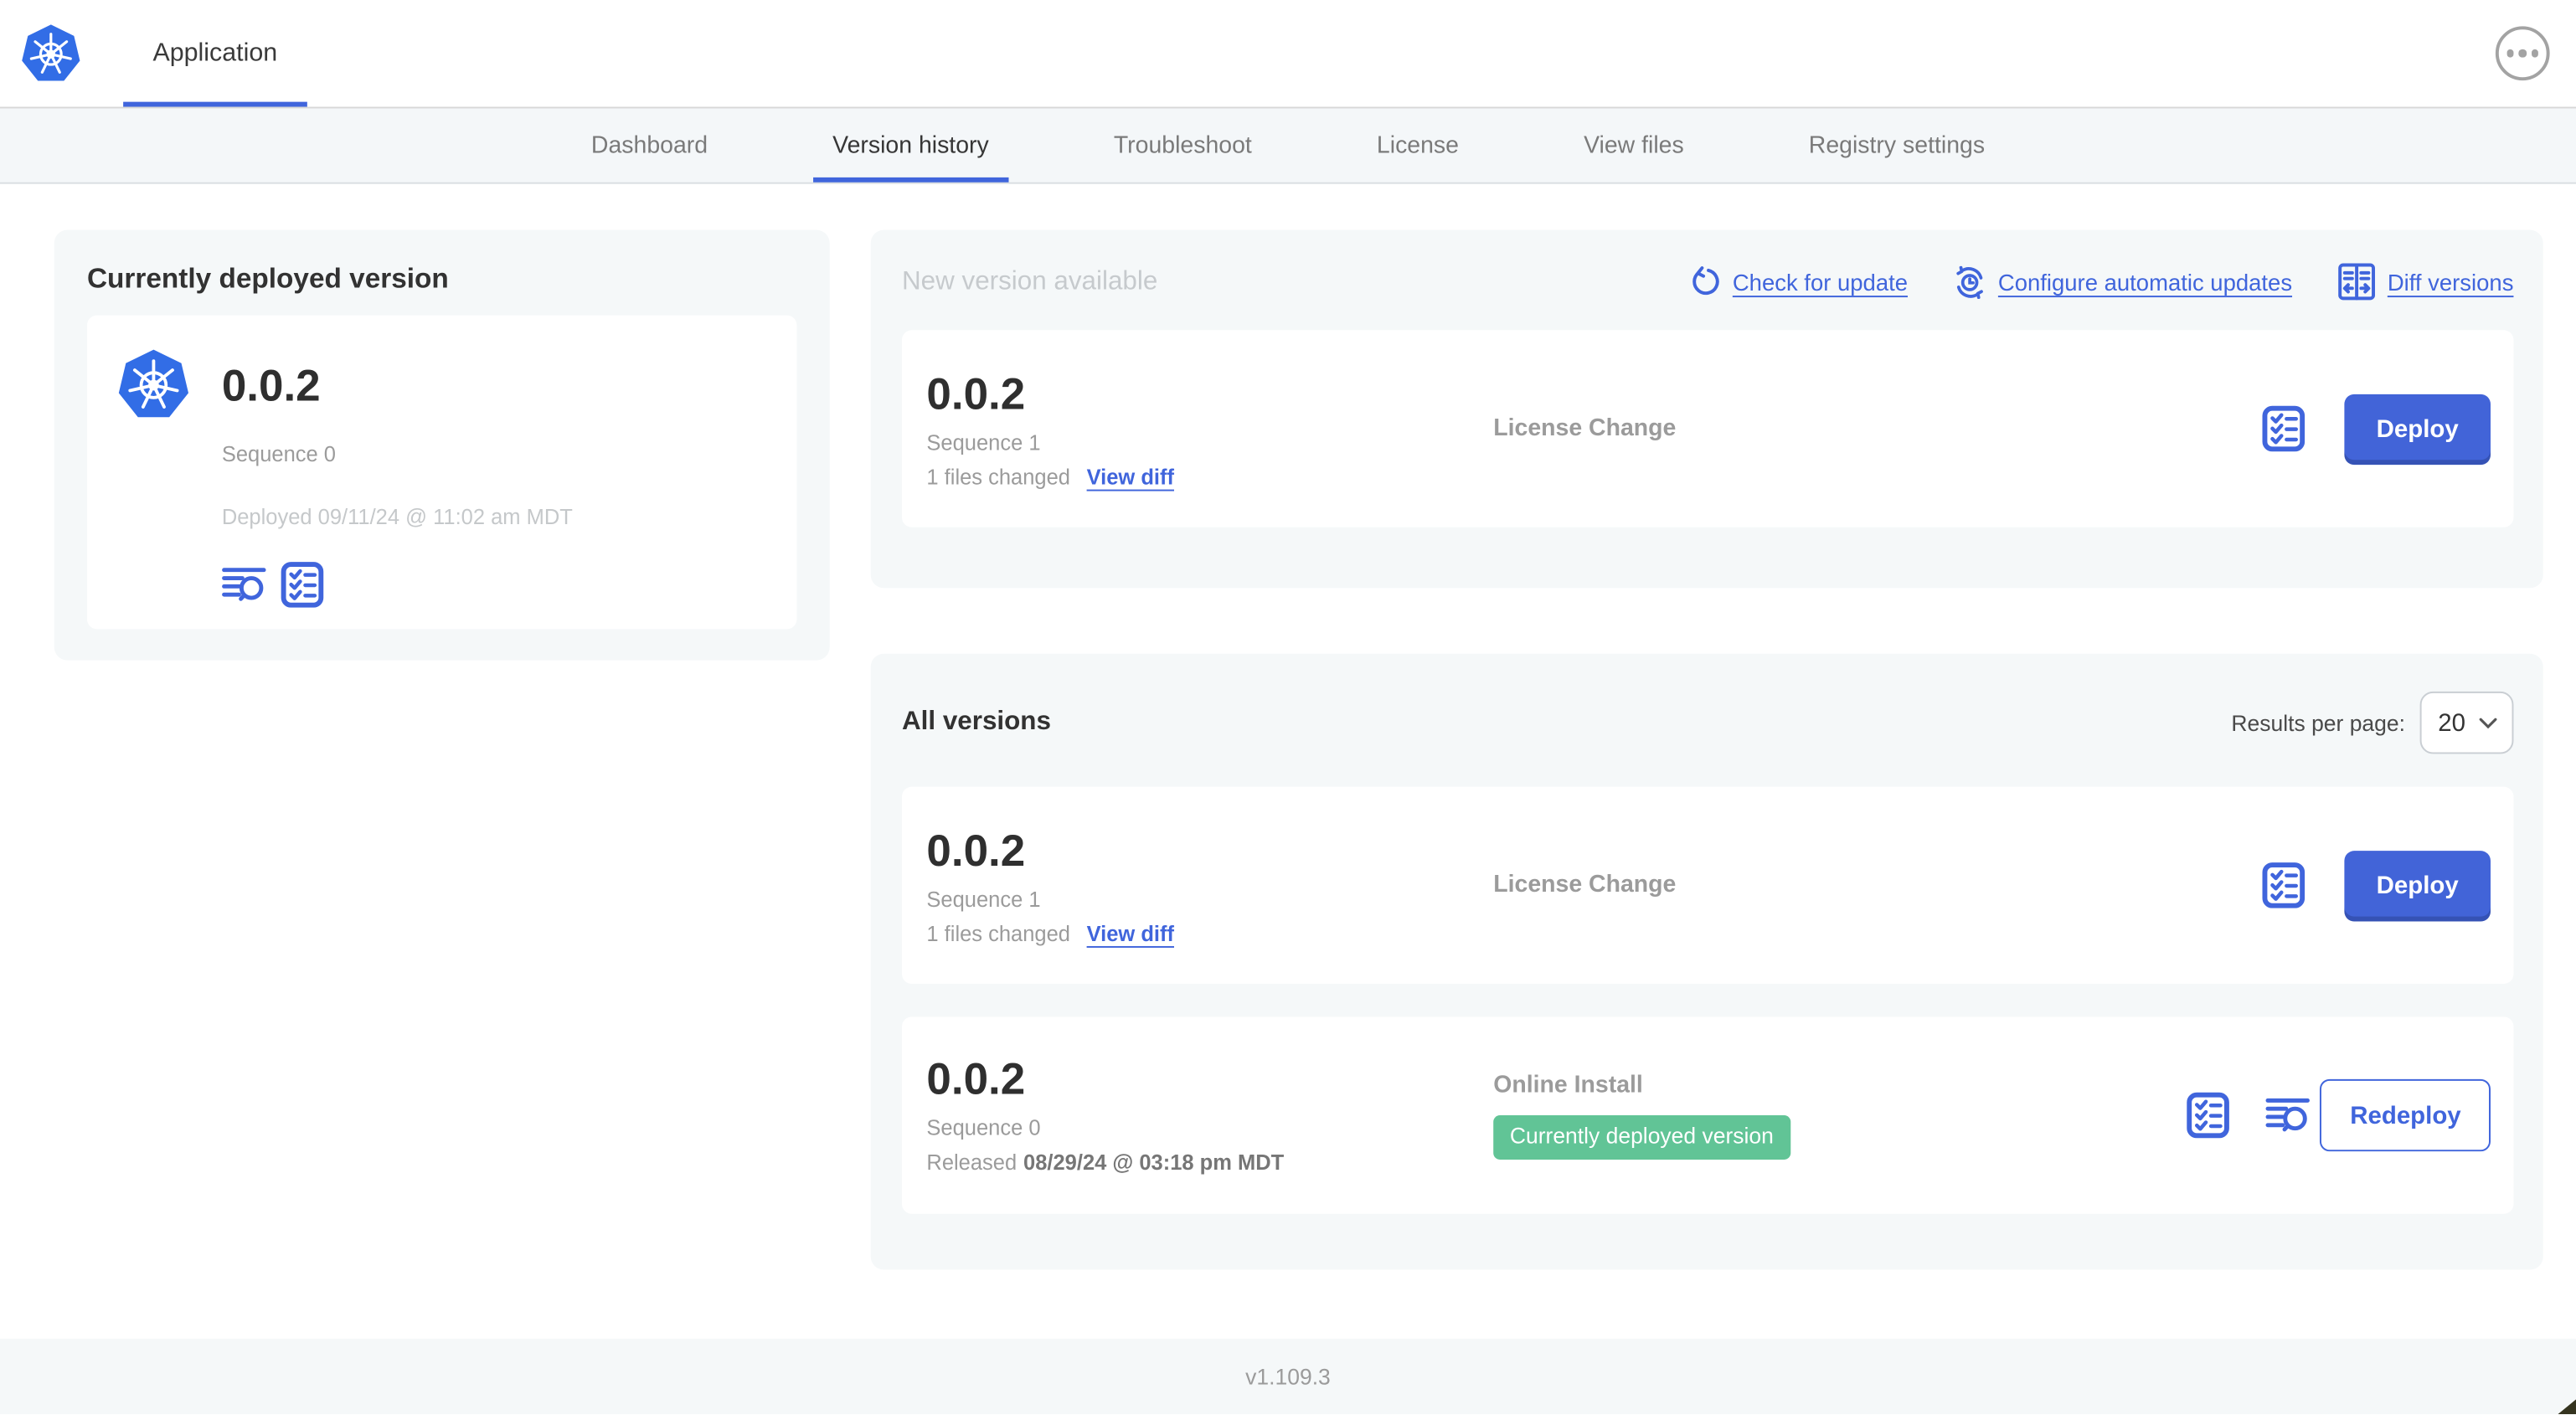 This screenshot has height=1415, width=2576. What do you see at coordinates (267, 278) in the screenshot?
I see `currently-deployed-title: Currently deployed version` at bounding box center [267, 278].